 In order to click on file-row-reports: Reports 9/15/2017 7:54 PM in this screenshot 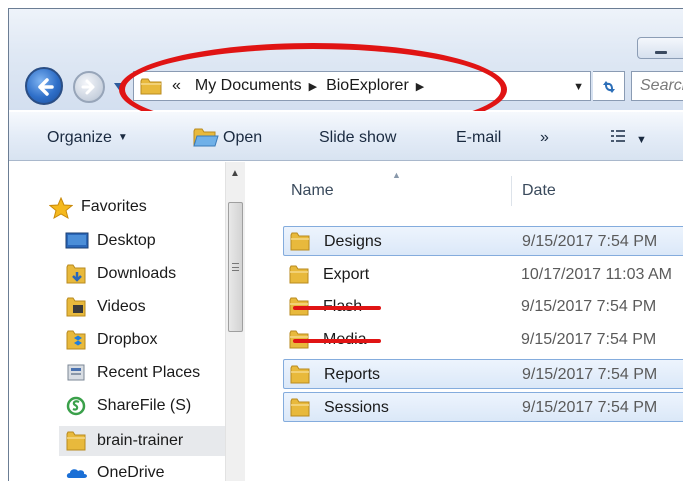, I will do `click(483, 374)`.